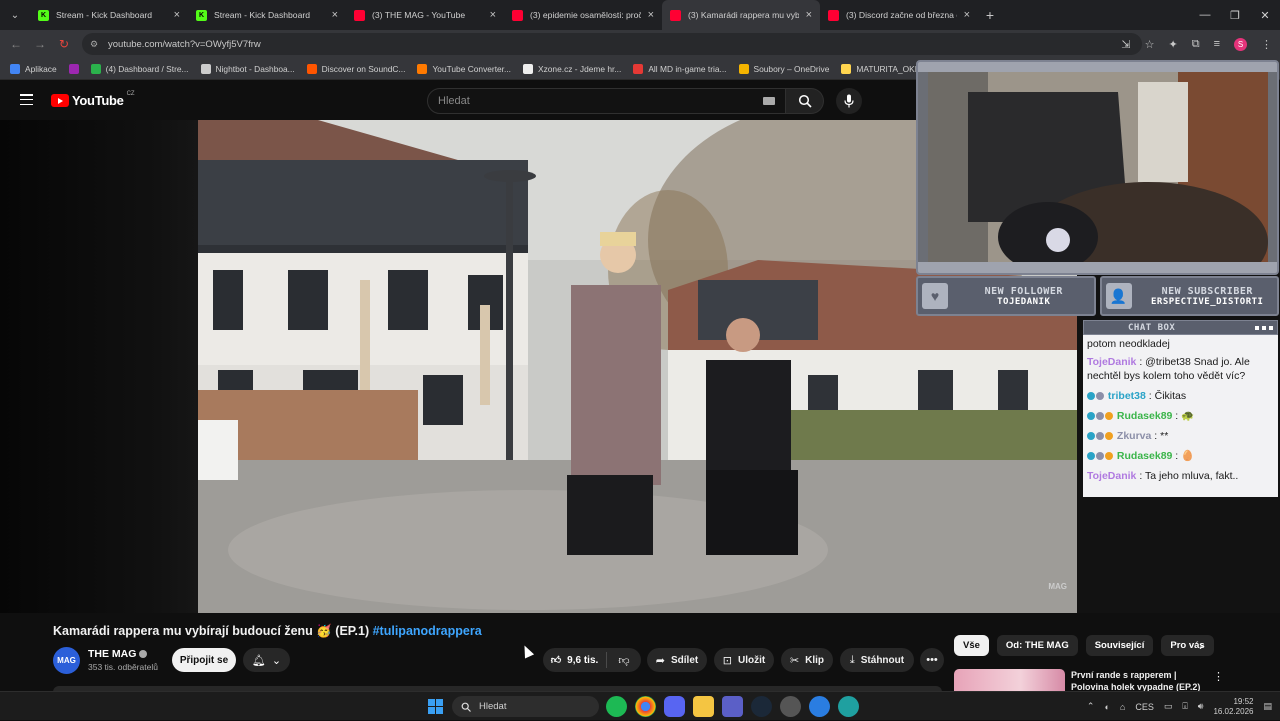 Image resolution: width=1280 pixels, height=721 pixels. What do you see at coordinates (118, 654) in the screenshot?
I see `channel-name: THE MAG` at bounding box center [118, 654].